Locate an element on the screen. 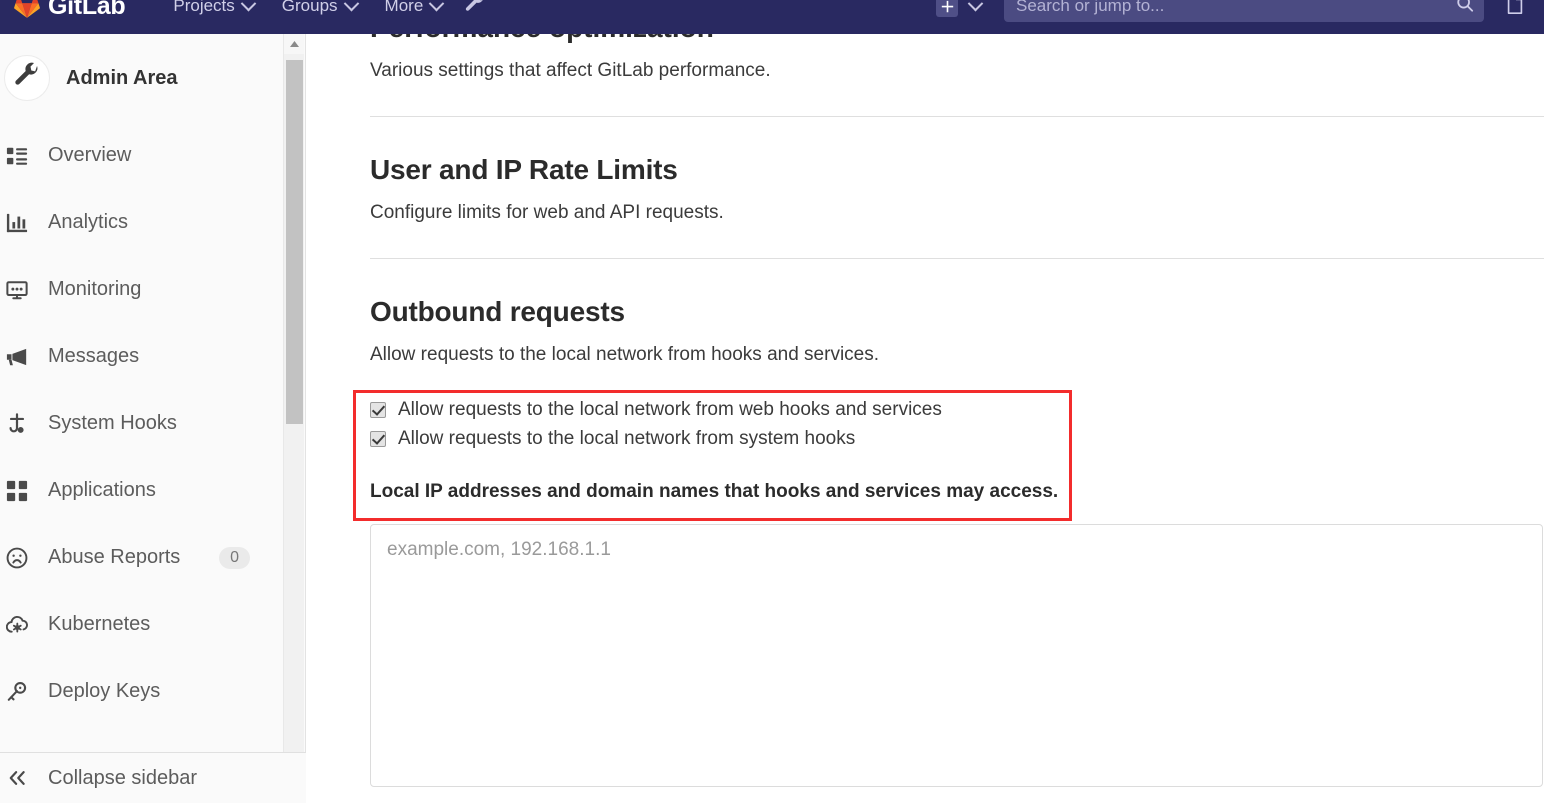 Image resolution: width=1544 pixels, height=803 pixels. status-badge: 0 is located at coordinates (234, 557).